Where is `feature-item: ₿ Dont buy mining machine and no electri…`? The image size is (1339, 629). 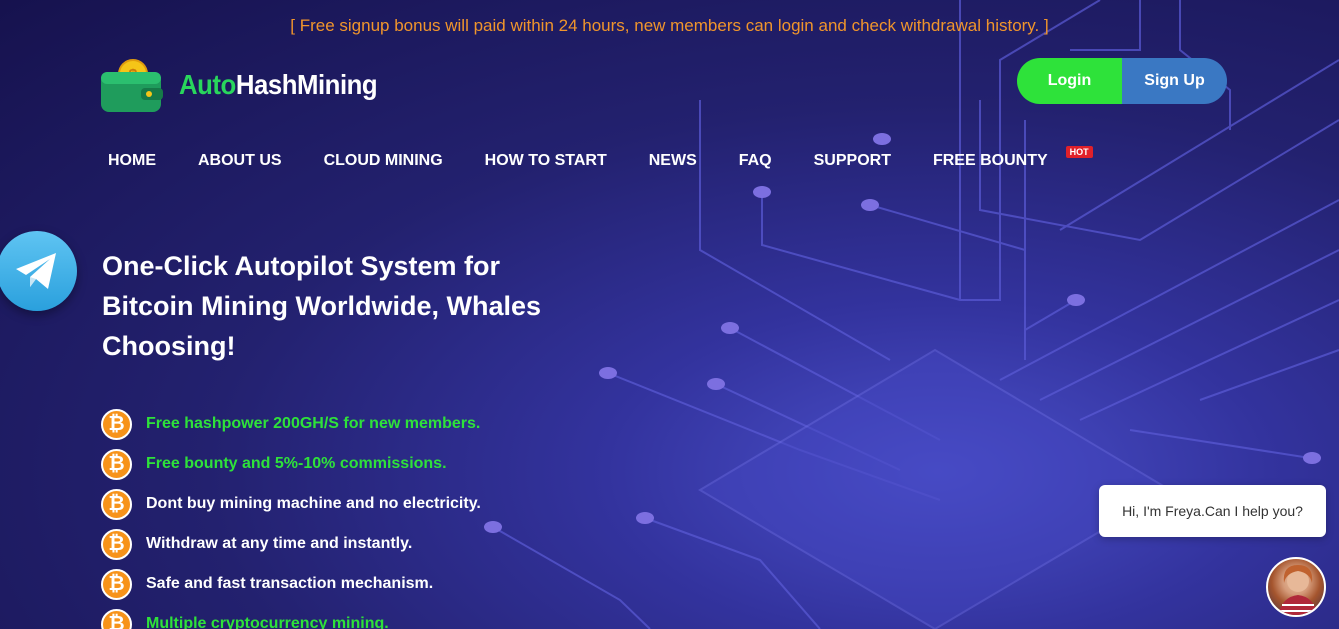 feature-item: ₿ Dont buy mining machine and no electri… is located at coordinates (291, 504).